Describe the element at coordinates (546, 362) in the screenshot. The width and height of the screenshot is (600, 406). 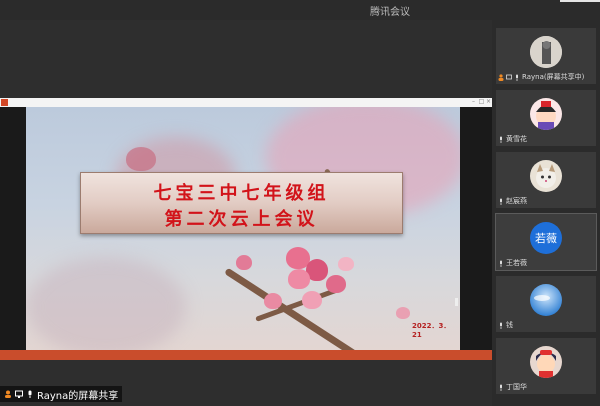
I see `cartoon-girl-avatar-icon` at that location.